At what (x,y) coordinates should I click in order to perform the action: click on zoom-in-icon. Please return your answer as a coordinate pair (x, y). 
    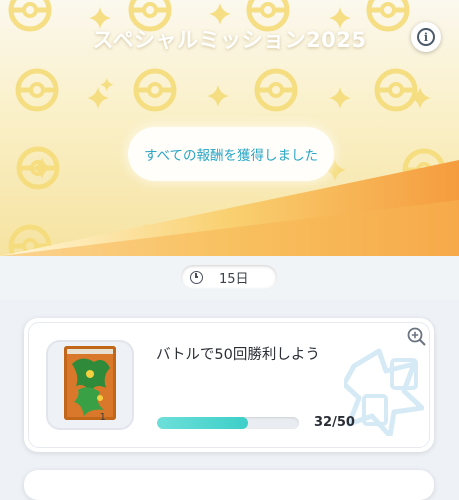
    Looking at the image, I should click on (417, 337).